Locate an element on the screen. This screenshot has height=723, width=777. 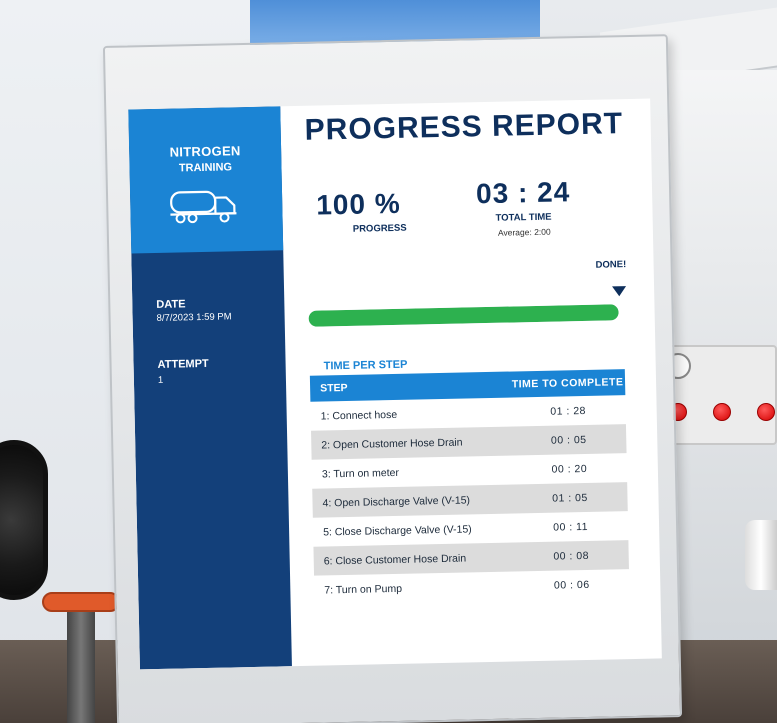
step-time: 00 : 20 is located at coordinates (569, 469).